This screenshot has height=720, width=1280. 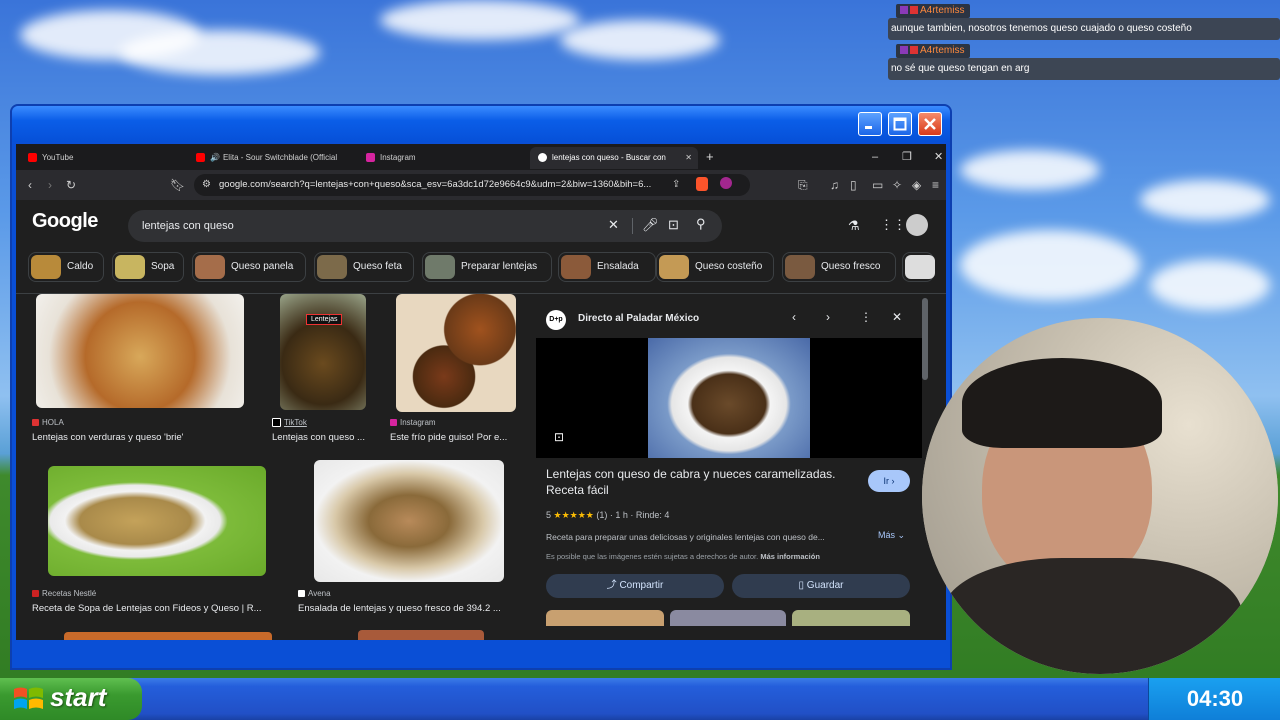 What do you see at coordinates (715, 267) in the screenshot?
I see `chip-queso-costeno: Queso costeño` at bounding box center [715, 267].